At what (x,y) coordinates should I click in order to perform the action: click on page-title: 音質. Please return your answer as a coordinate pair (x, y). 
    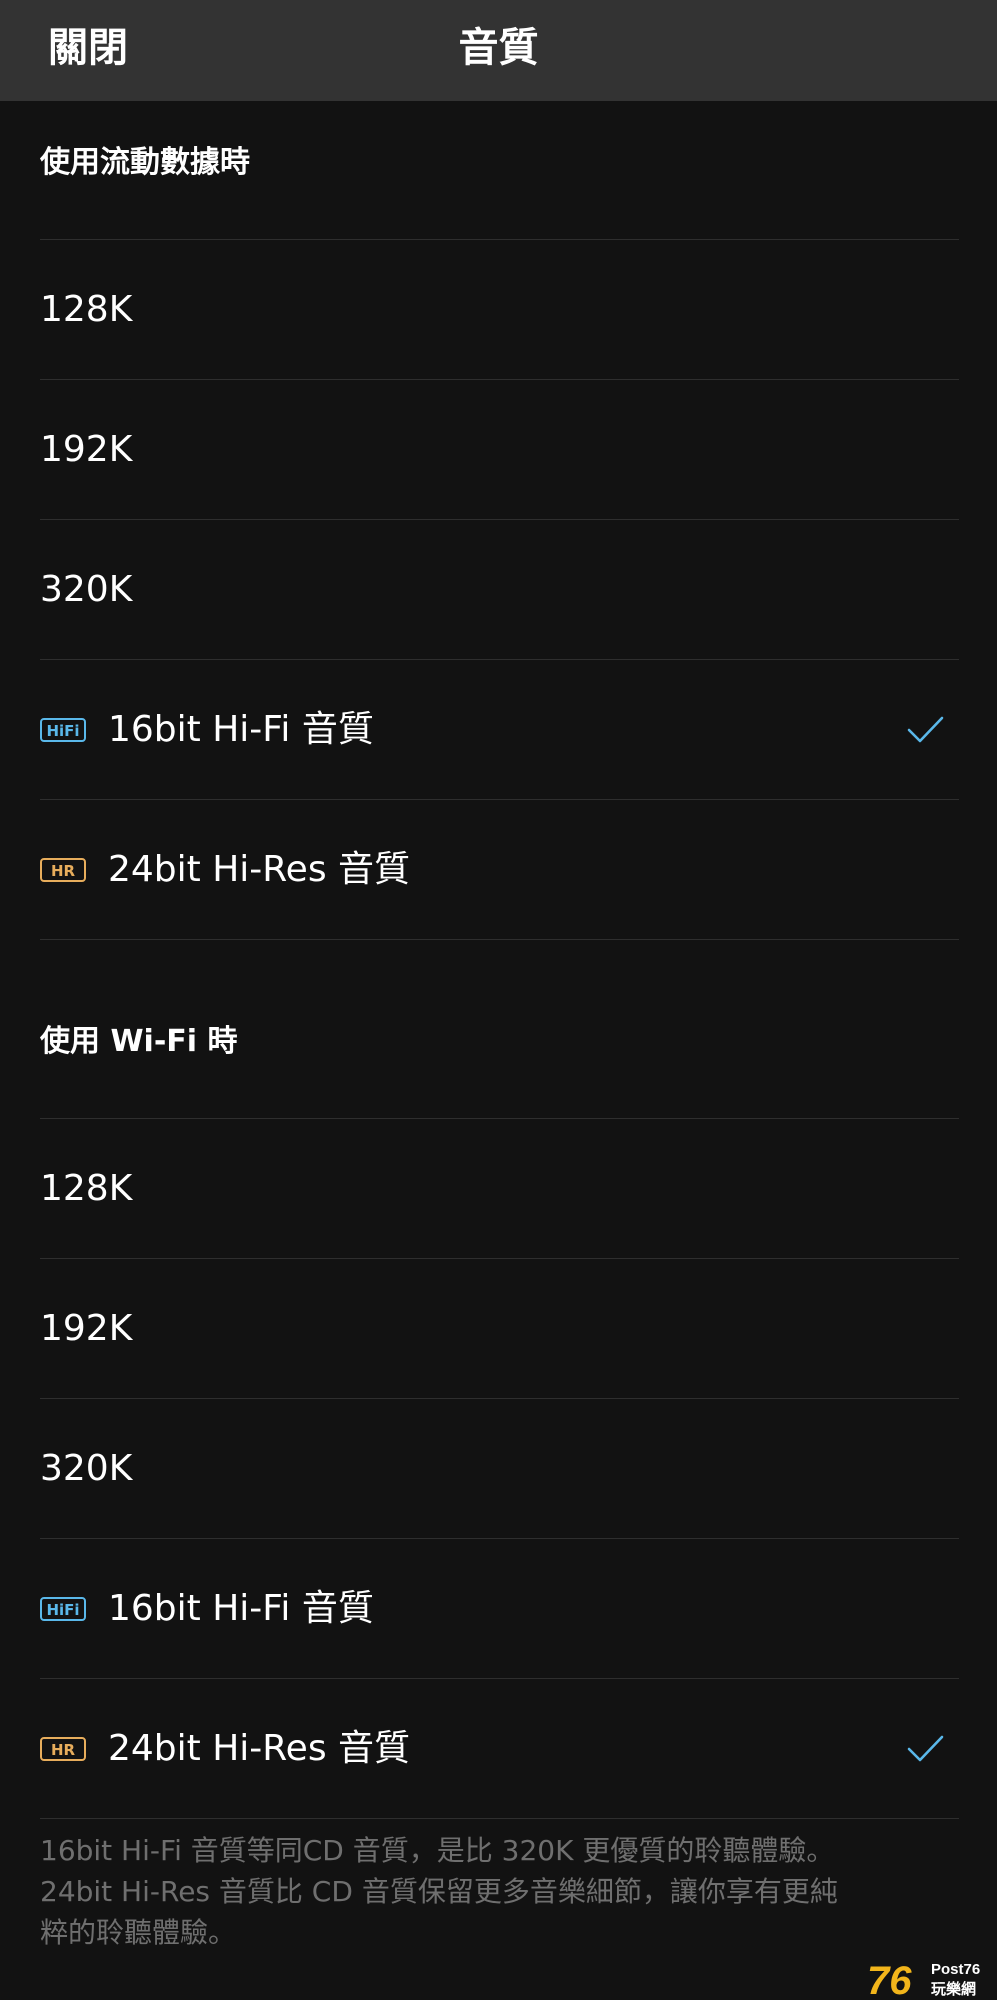
    Looking at the image, I should click on (498, 48).